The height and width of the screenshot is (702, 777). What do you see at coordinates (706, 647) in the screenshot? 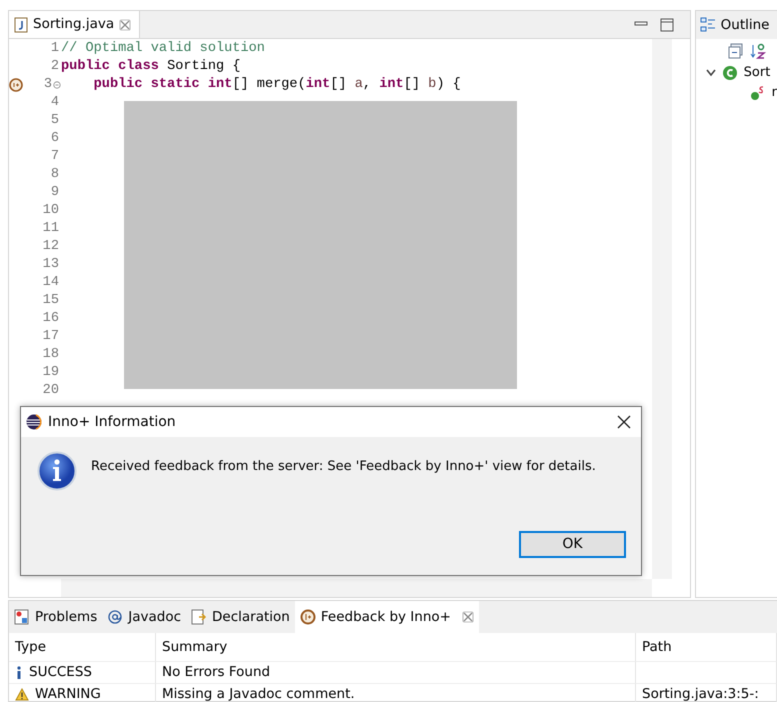
I see `column-header: Path` at bounding box center [706, 647].